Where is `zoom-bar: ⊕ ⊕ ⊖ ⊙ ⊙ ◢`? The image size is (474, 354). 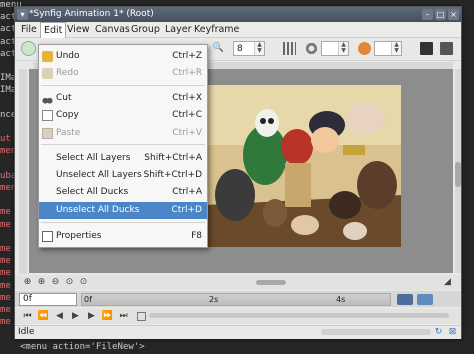 zoom-bar: ⊕ ⊕ ⊖ ⊙ ⊙ ◢ is located at coordinates (238, 282).